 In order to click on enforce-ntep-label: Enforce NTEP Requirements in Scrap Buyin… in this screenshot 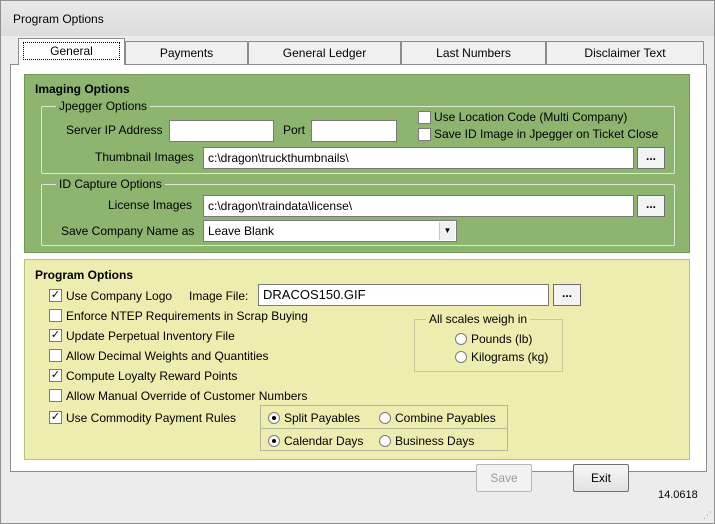, I will do `click(187, 316)`.